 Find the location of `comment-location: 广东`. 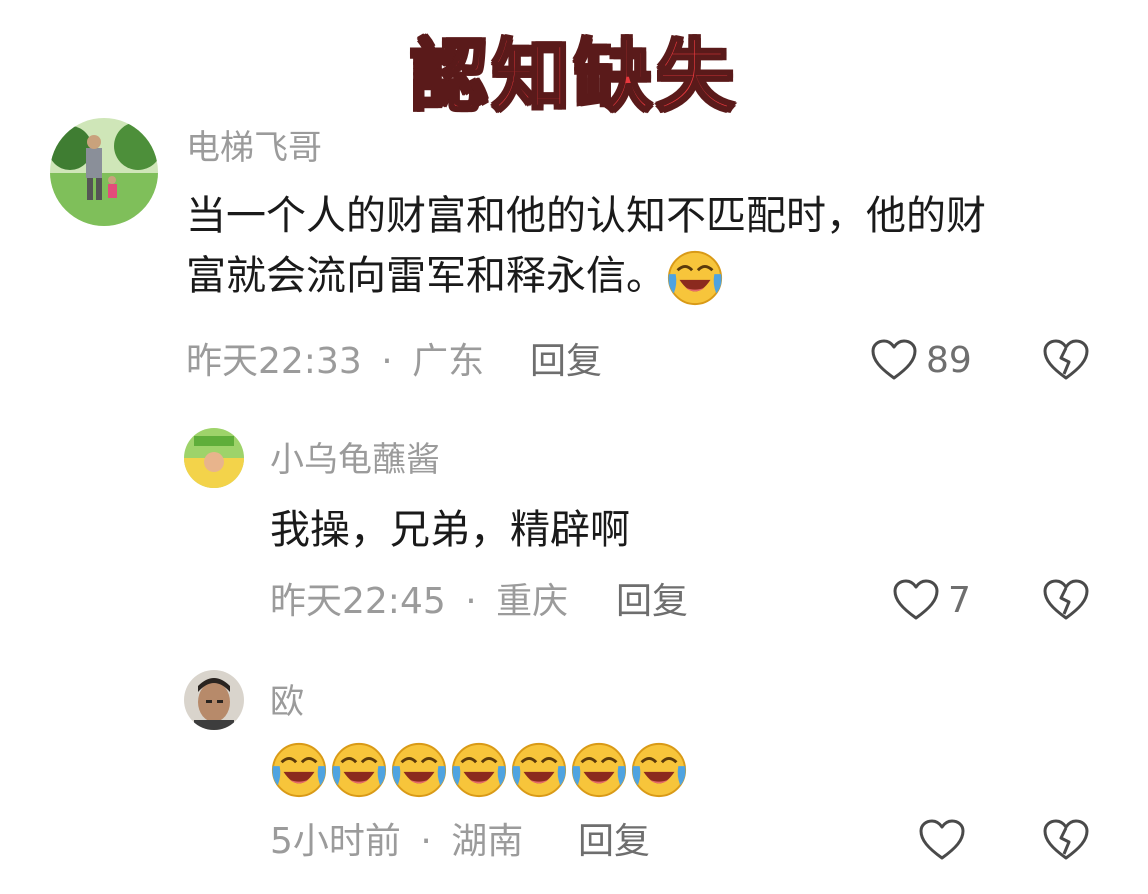

comment-location: 广东 is located at coordinates (448, 361).